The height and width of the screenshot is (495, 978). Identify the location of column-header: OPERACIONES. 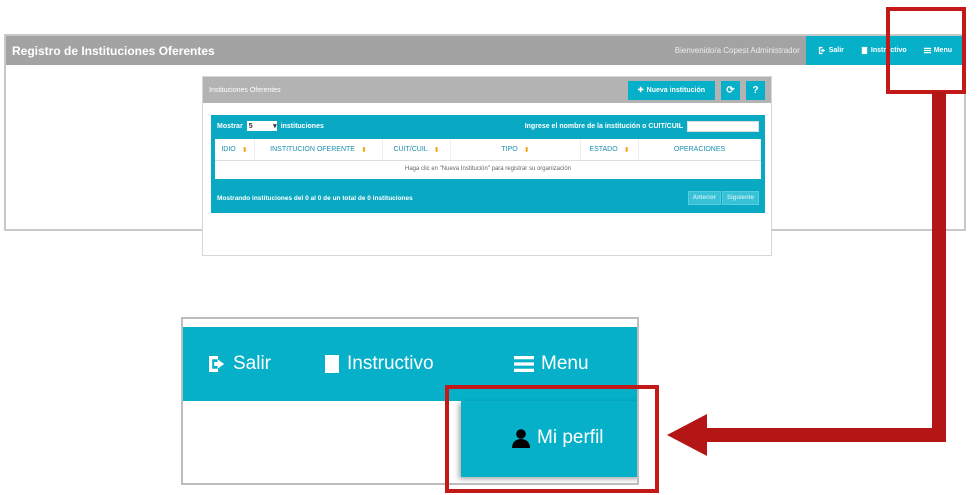
(700, 149).